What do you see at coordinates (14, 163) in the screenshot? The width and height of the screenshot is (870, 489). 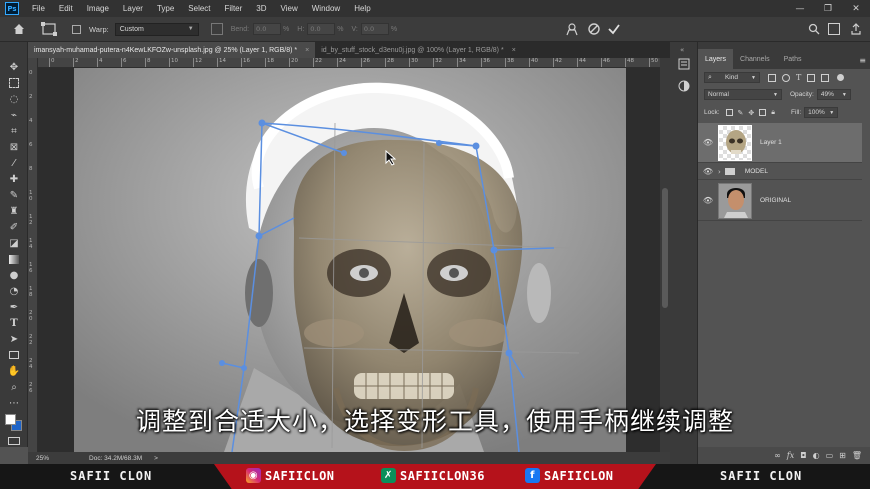 I see `eyedropper-tool-icon: ⁄` at bounding box center [14, 163].